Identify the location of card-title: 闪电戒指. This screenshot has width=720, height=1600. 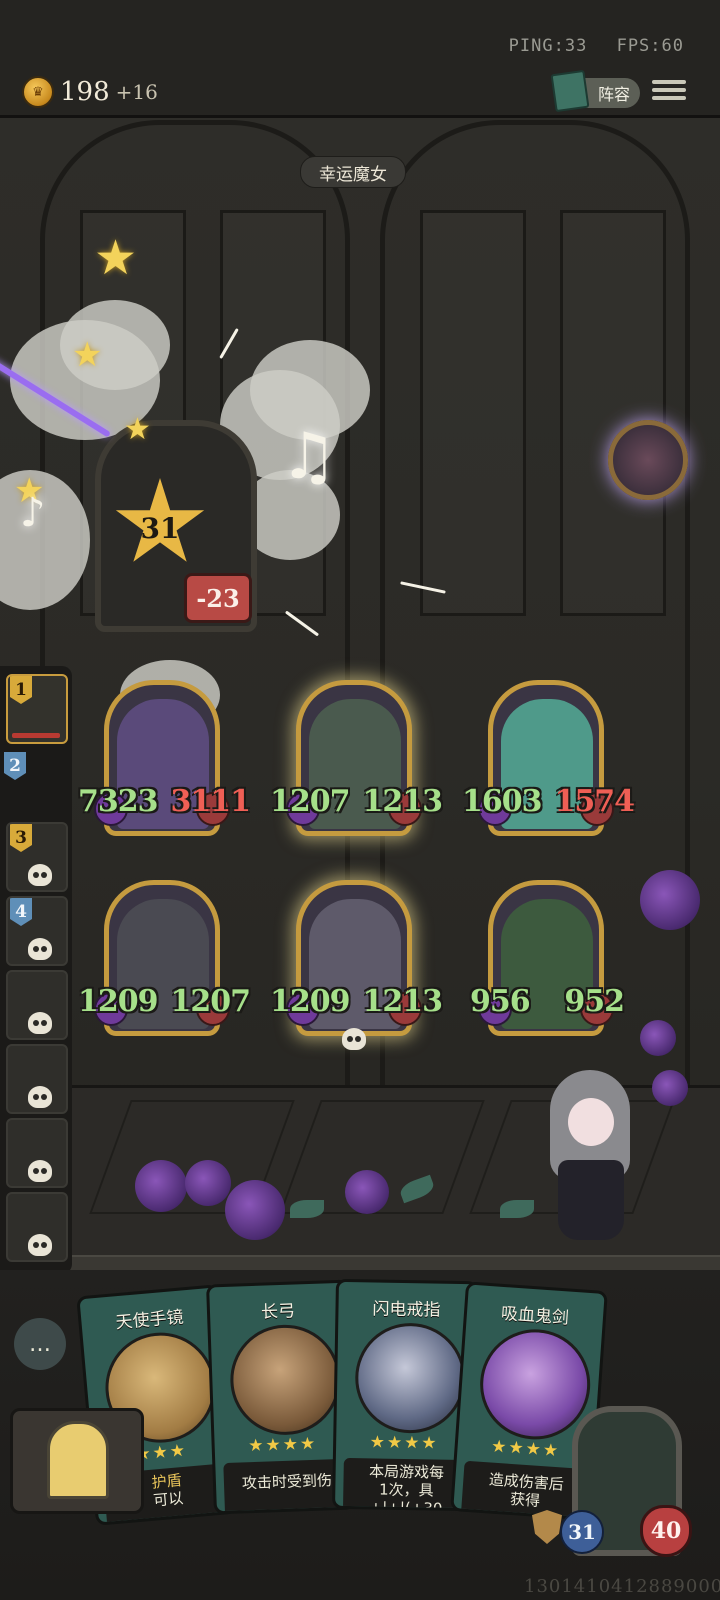
(406, 1310).